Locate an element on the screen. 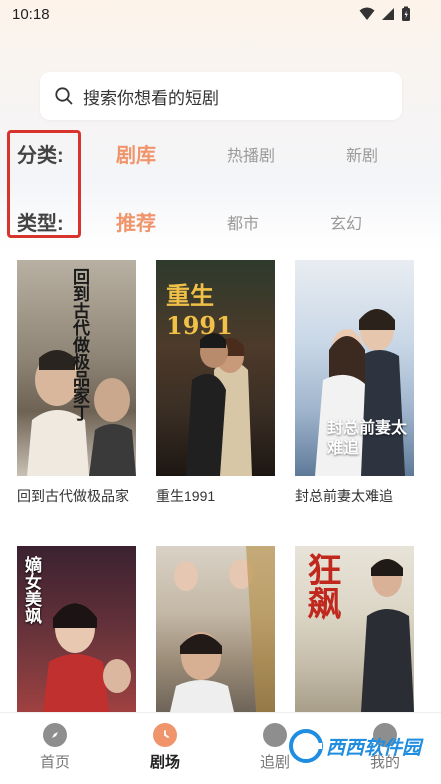 This screenshot has width=441, height=784. drama-card: 重生1991 重生1991 is located at coordinates (215, 384).